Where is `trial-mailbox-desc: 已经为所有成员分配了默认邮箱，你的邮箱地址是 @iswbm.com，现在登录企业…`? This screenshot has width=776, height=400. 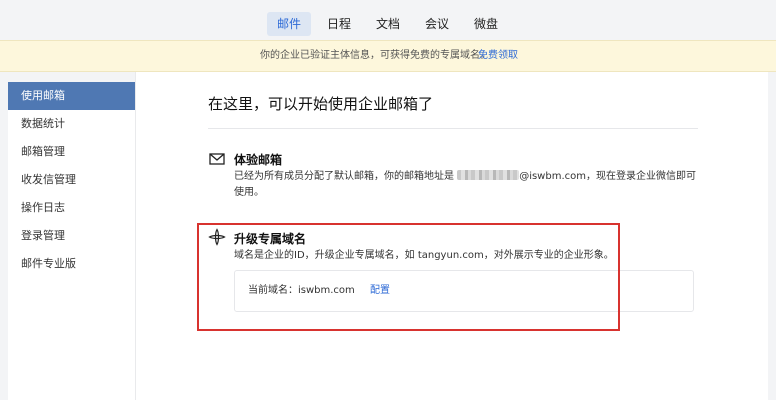
trial-mailbox-desc: 已经为所有成员分配了默认邮箱，你的邮箱地址是 @iswbm.com，现在登录企业… is located at coordinates (469, 185).